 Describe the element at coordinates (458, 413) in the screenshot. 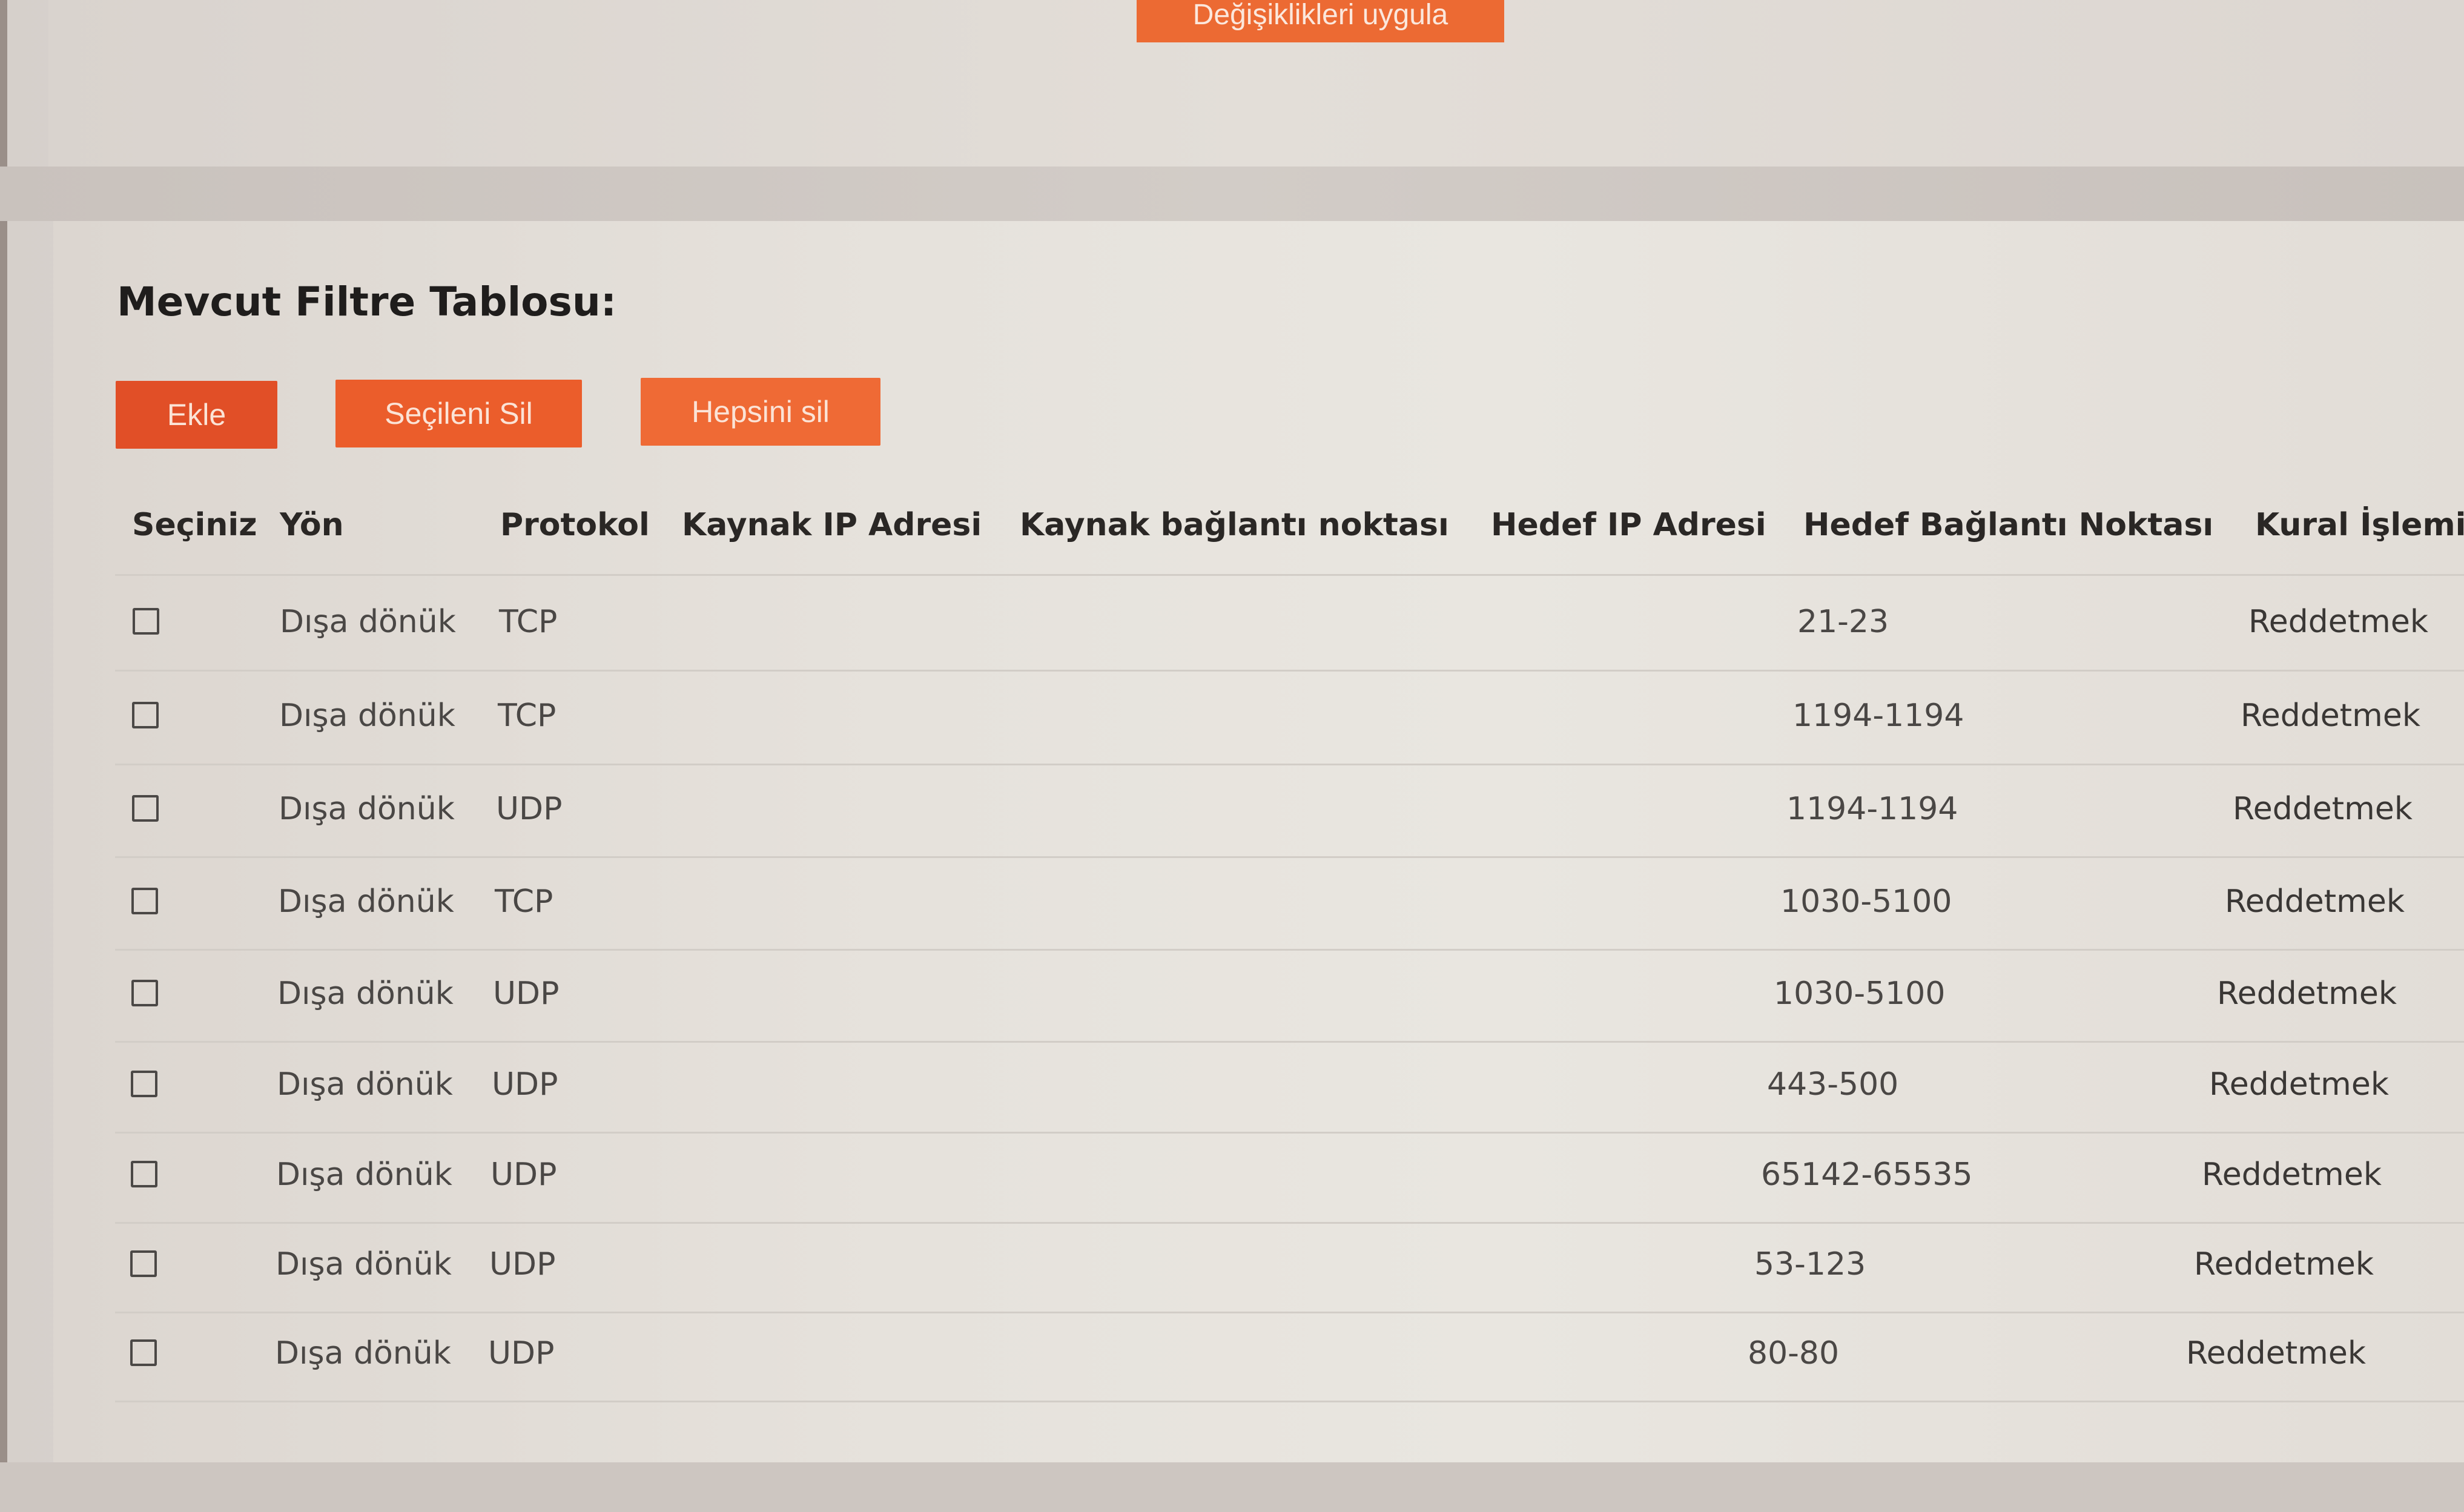

I see `delete-selected-button: Seçileni Sil` at that location.